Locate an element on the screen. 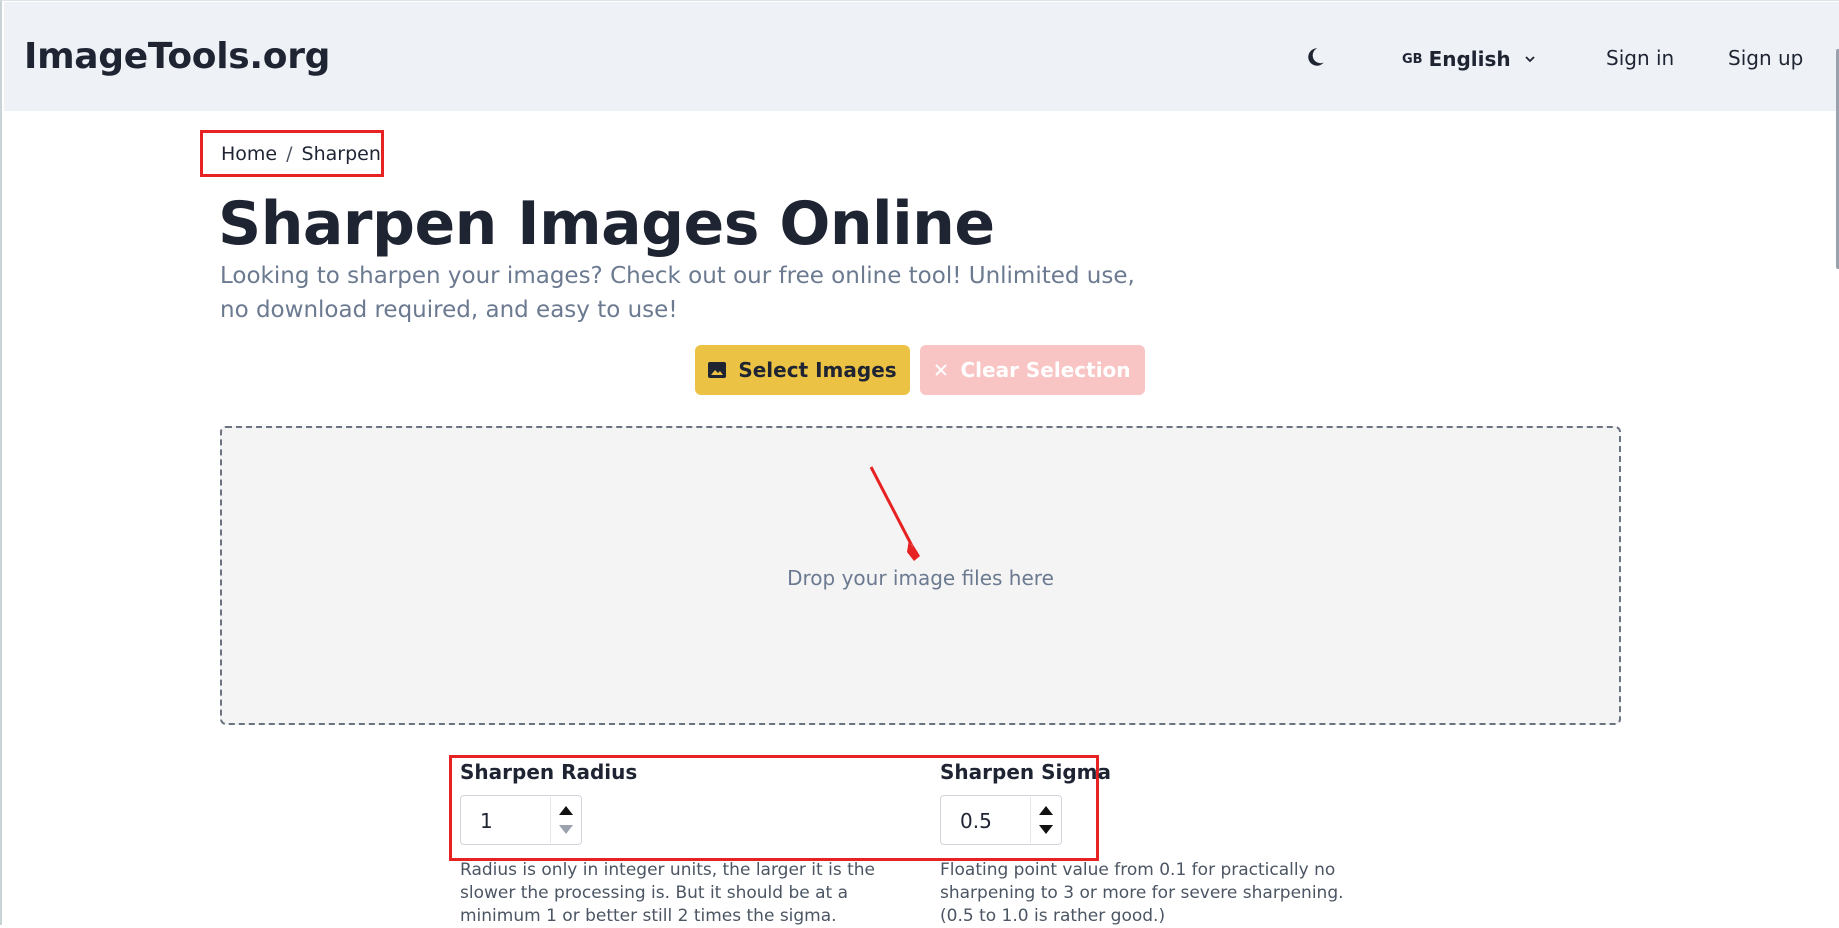  sharpen-sigma-input: 0.5 is located at coordinates (1001, 820).